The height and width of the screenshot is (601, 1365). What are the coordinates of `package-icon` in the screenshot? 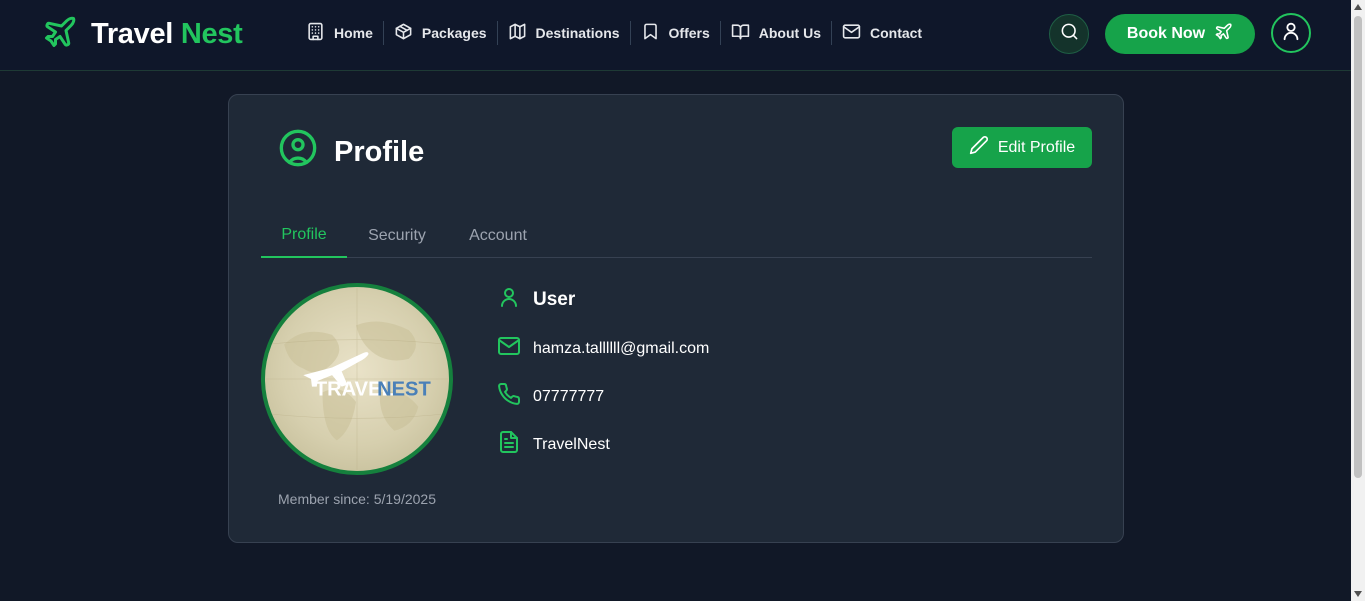 It's located at (408, 33).